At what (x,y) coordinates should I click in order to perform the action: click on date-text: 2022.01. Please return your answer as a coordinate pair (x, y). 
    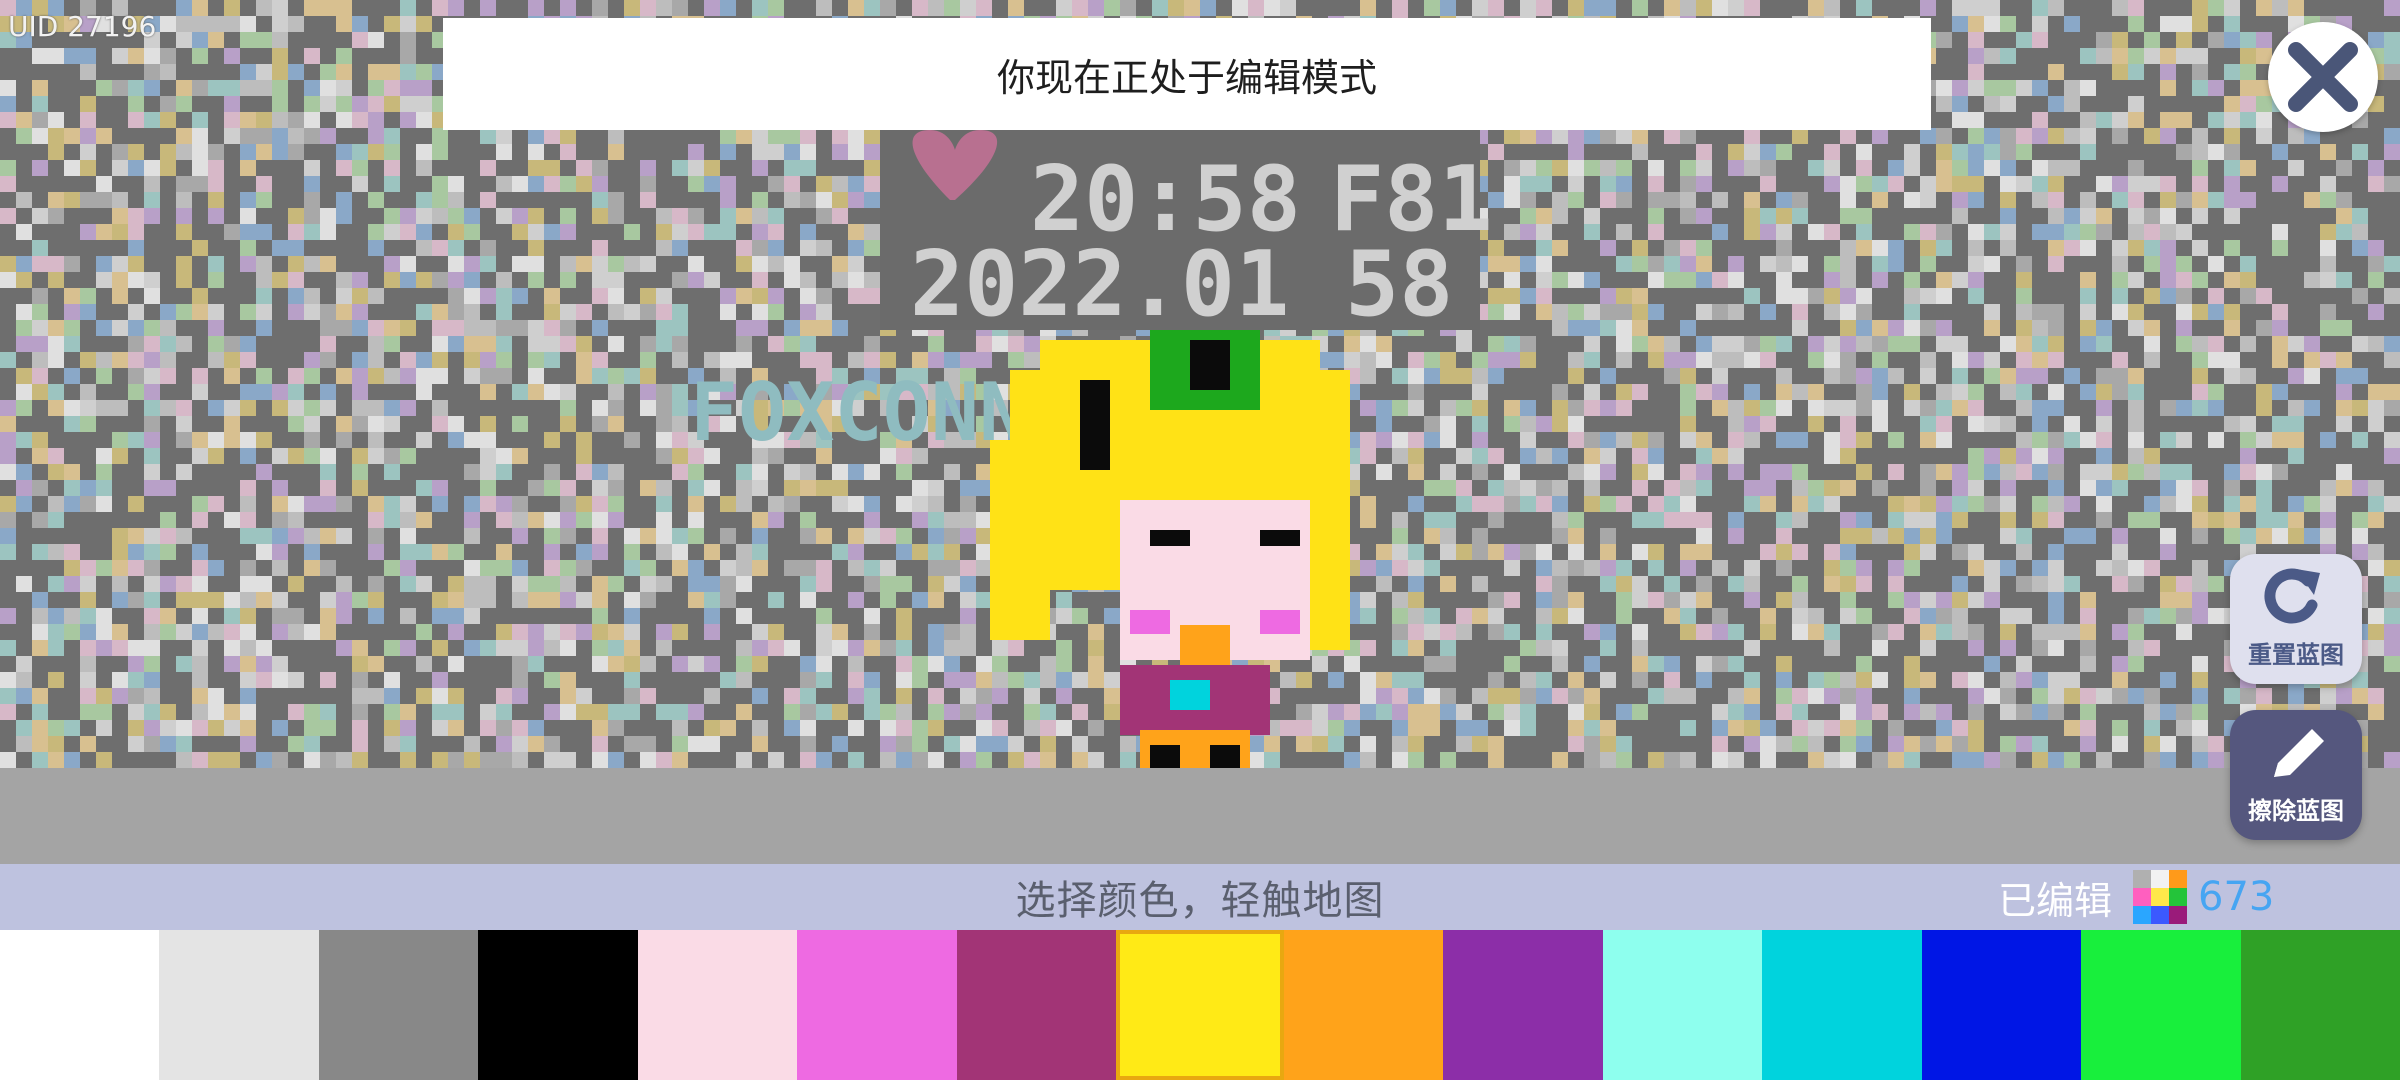
    Looking at the image, I should click on (1099, 284).